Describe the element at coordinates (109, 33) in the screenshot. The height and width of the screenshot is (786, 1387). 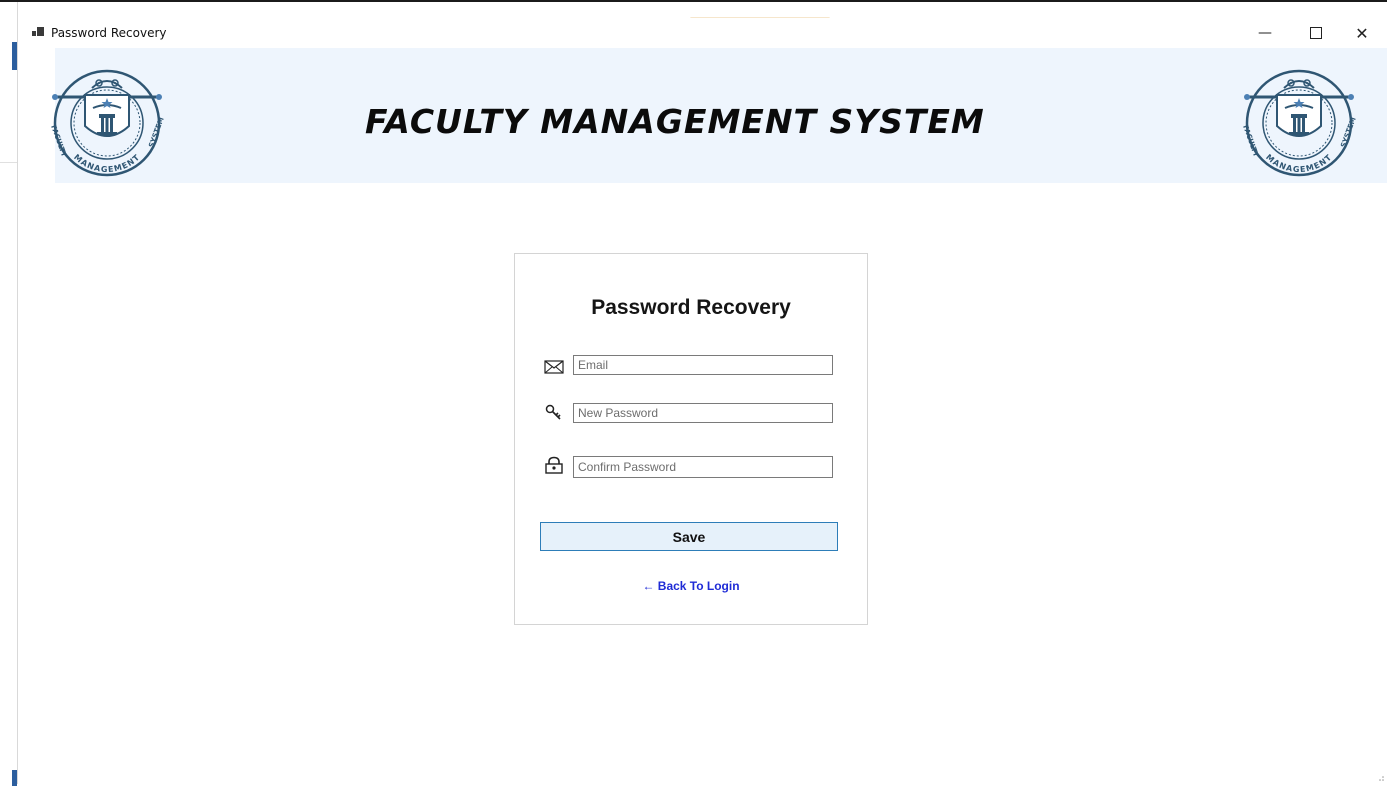
I see `window-title: Password Recovery` at that location.